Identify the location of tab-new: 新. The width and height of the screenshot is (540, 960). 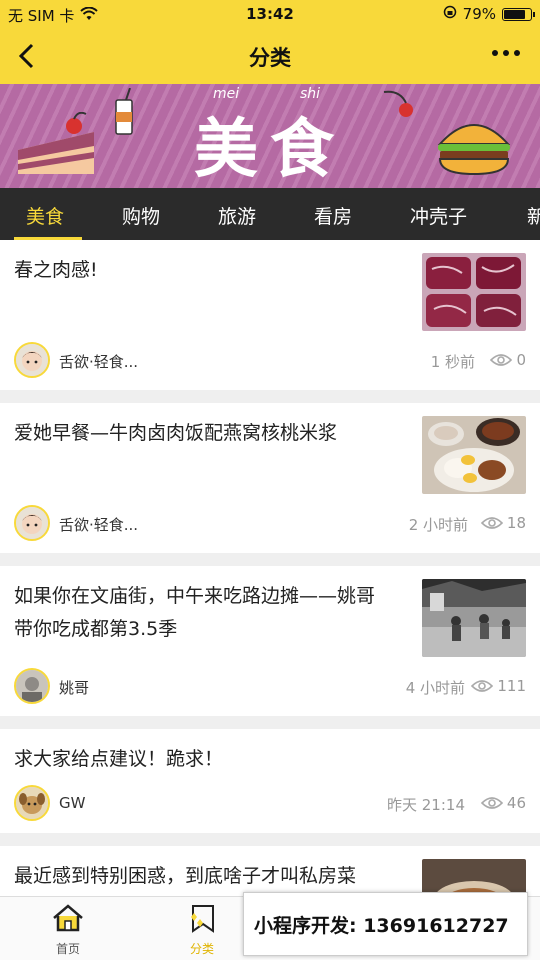
(533, 215).